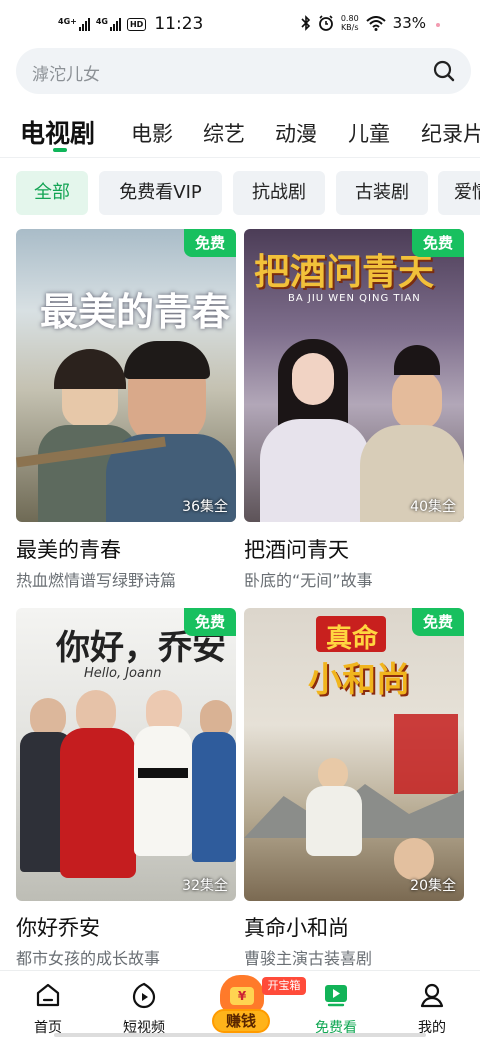 The height and width of the screenshot is (1040, 480). I want to click on gesture-bar, so click(240, 1035).